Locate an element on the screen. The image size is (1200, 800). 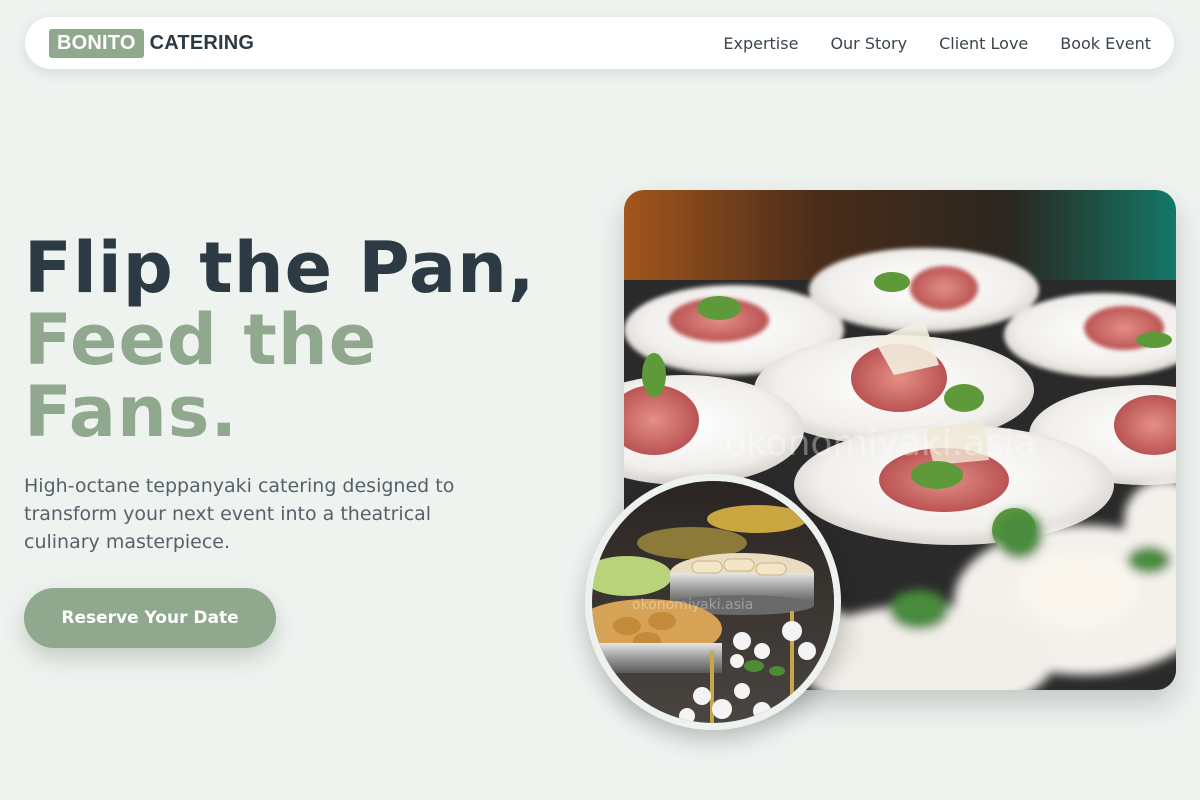
nav-link-book-event: Book Event is located at coordinates (1105, 43).